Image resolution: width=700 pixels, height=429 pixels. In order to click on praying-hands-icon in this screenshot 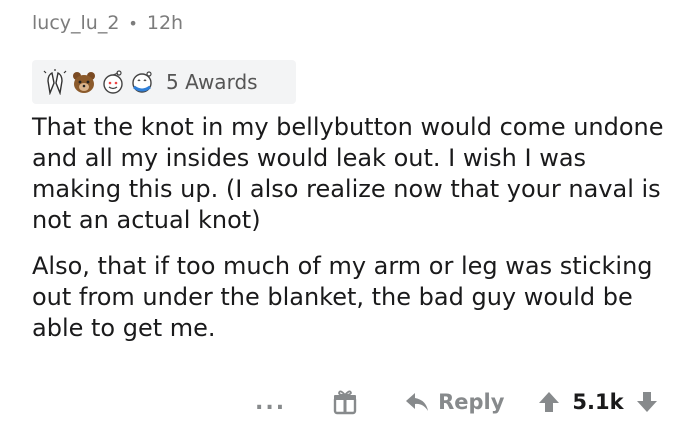, I will do `click(55, 82)`.